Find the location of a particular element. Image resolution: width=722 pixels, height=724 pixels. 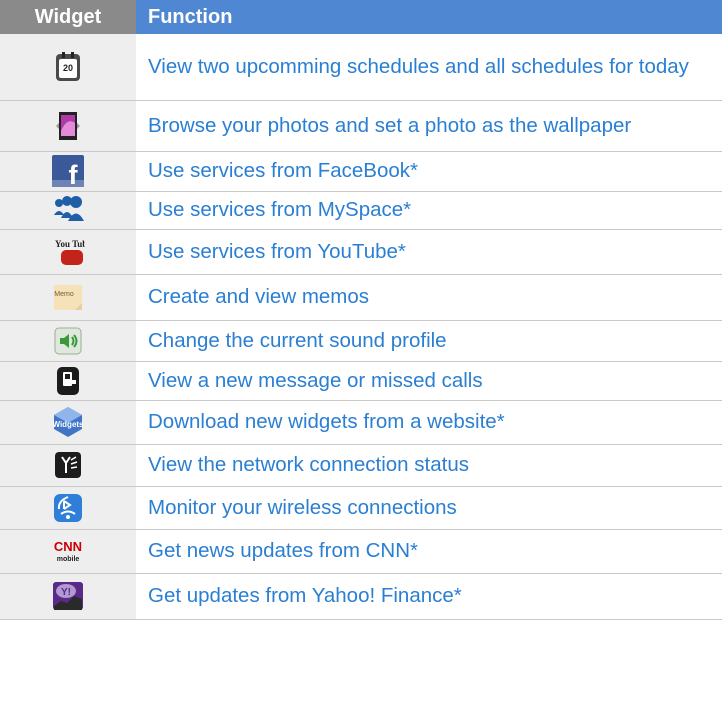

function-text: View the network connection status is located at coordinates (429, 465).